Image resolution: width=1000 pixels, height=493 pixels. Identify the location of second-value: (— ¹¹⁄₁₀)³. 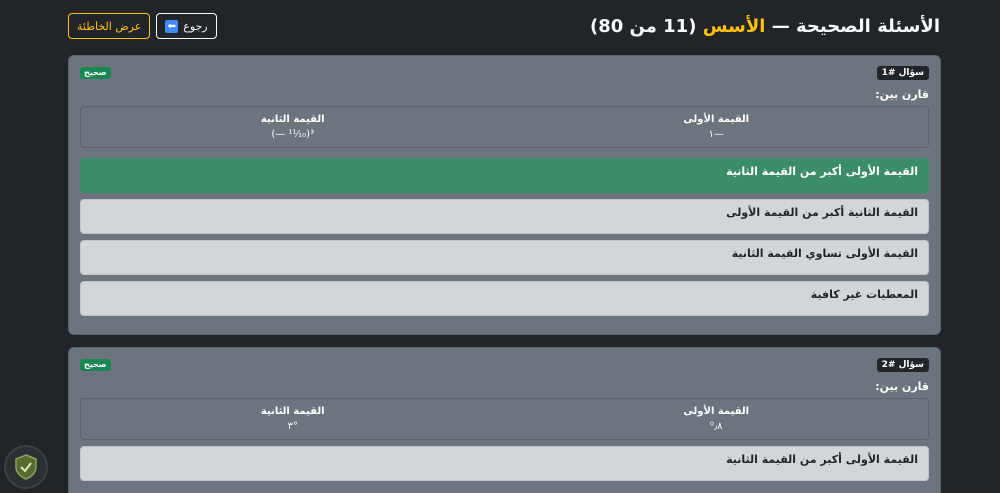
(293, 134).